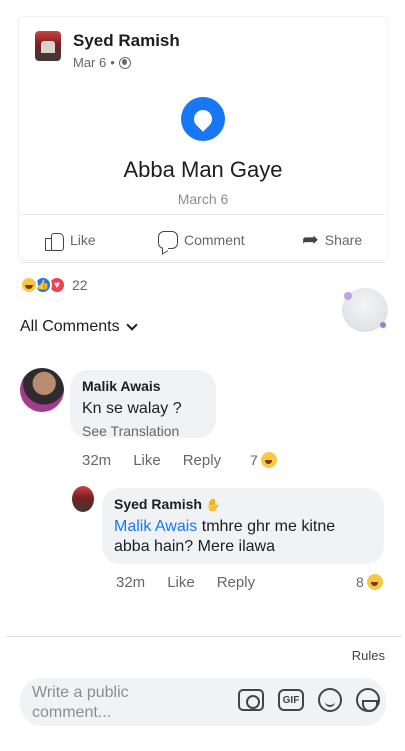 The image size is (405, 751). What do you see at coordinates (147, 460) in the screenshot?
I see `comment-like-button: Like` at bounding box center [147, 460].